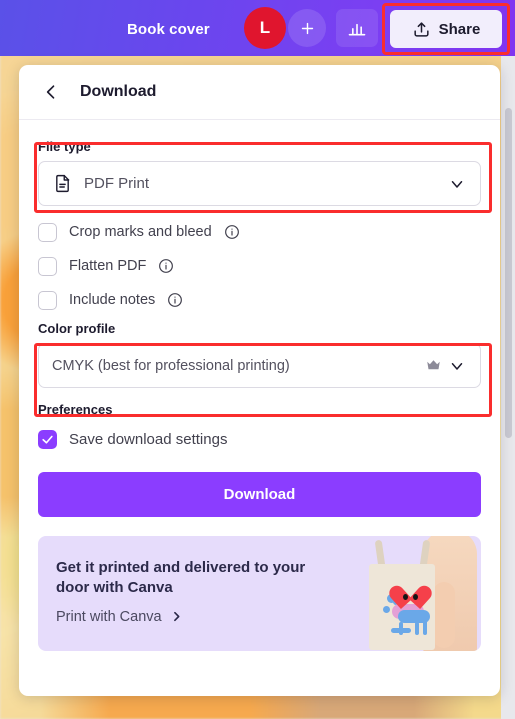 The height and width of the screenshot is (719, 515). What do you see at coordinates (259, 183) in the screenshot?
I see `file-type-select: PDF Print` at bounding box center [259, 183].